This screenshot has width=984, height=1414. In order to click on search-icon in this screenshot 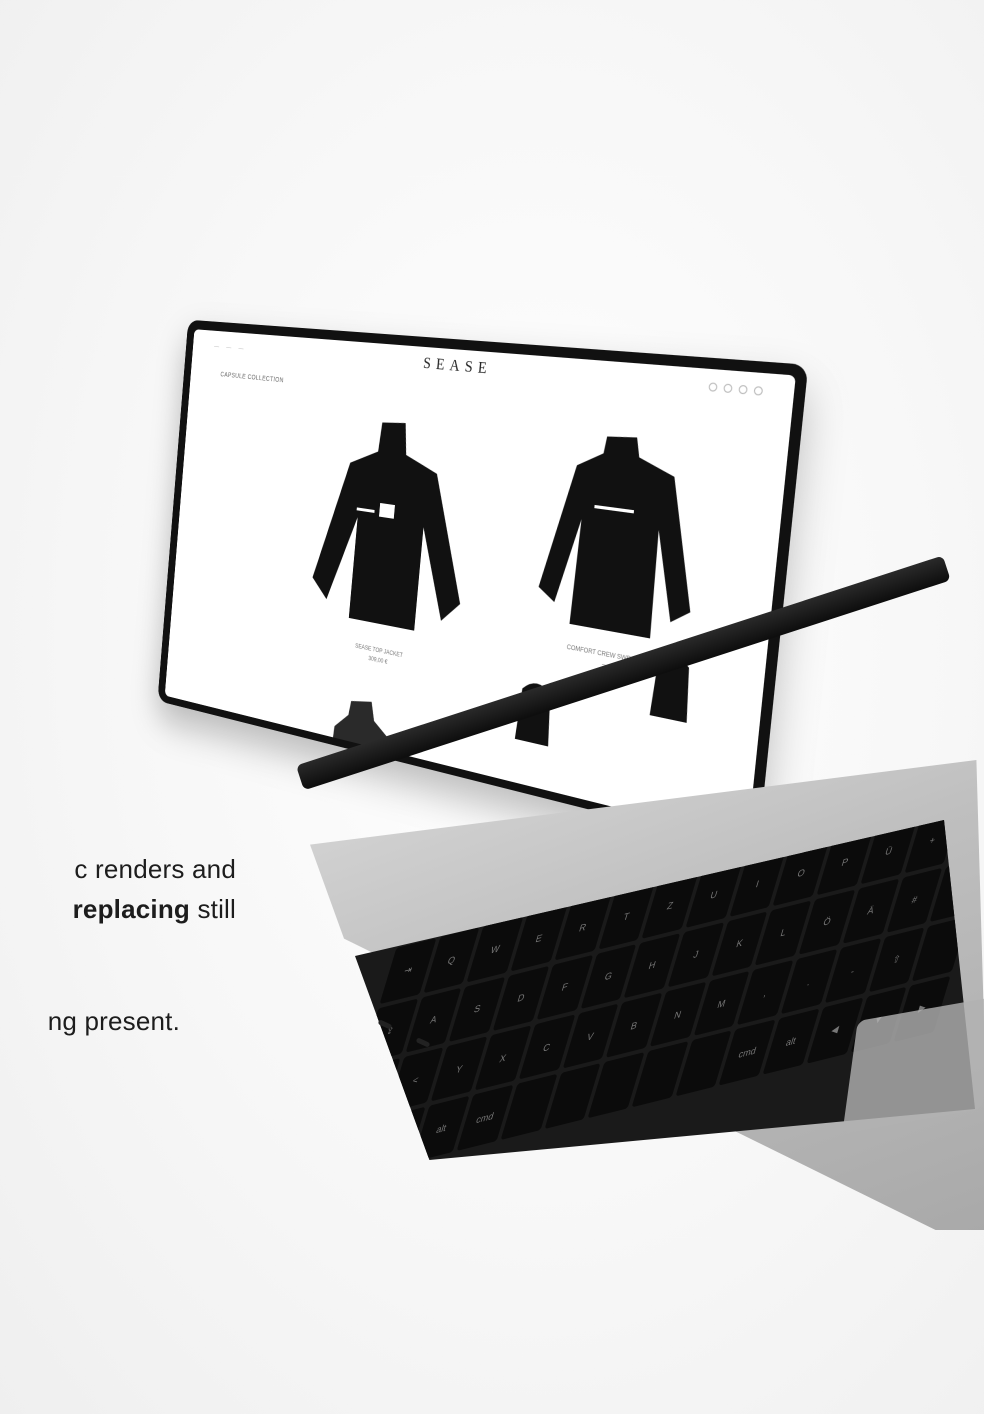, I will do `click(713, 387)`.